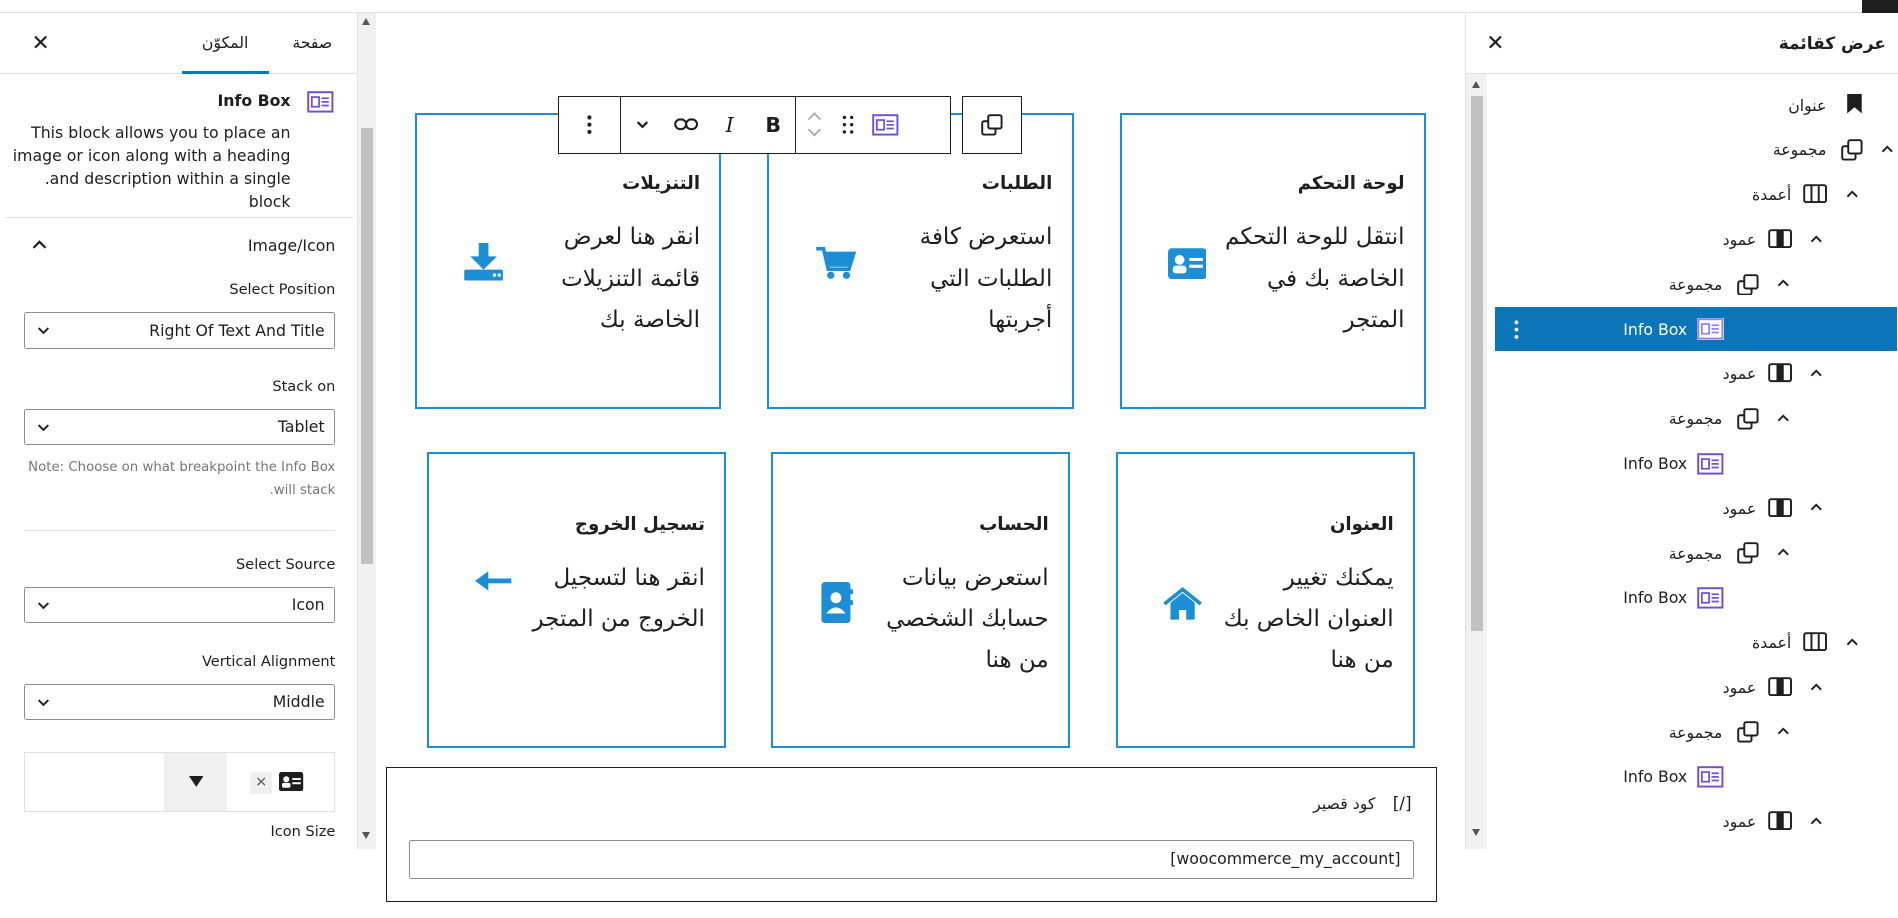 The height and width of the screenshot is (918, 1898). I want to click on move-arrows-icon, so click(814, 124).